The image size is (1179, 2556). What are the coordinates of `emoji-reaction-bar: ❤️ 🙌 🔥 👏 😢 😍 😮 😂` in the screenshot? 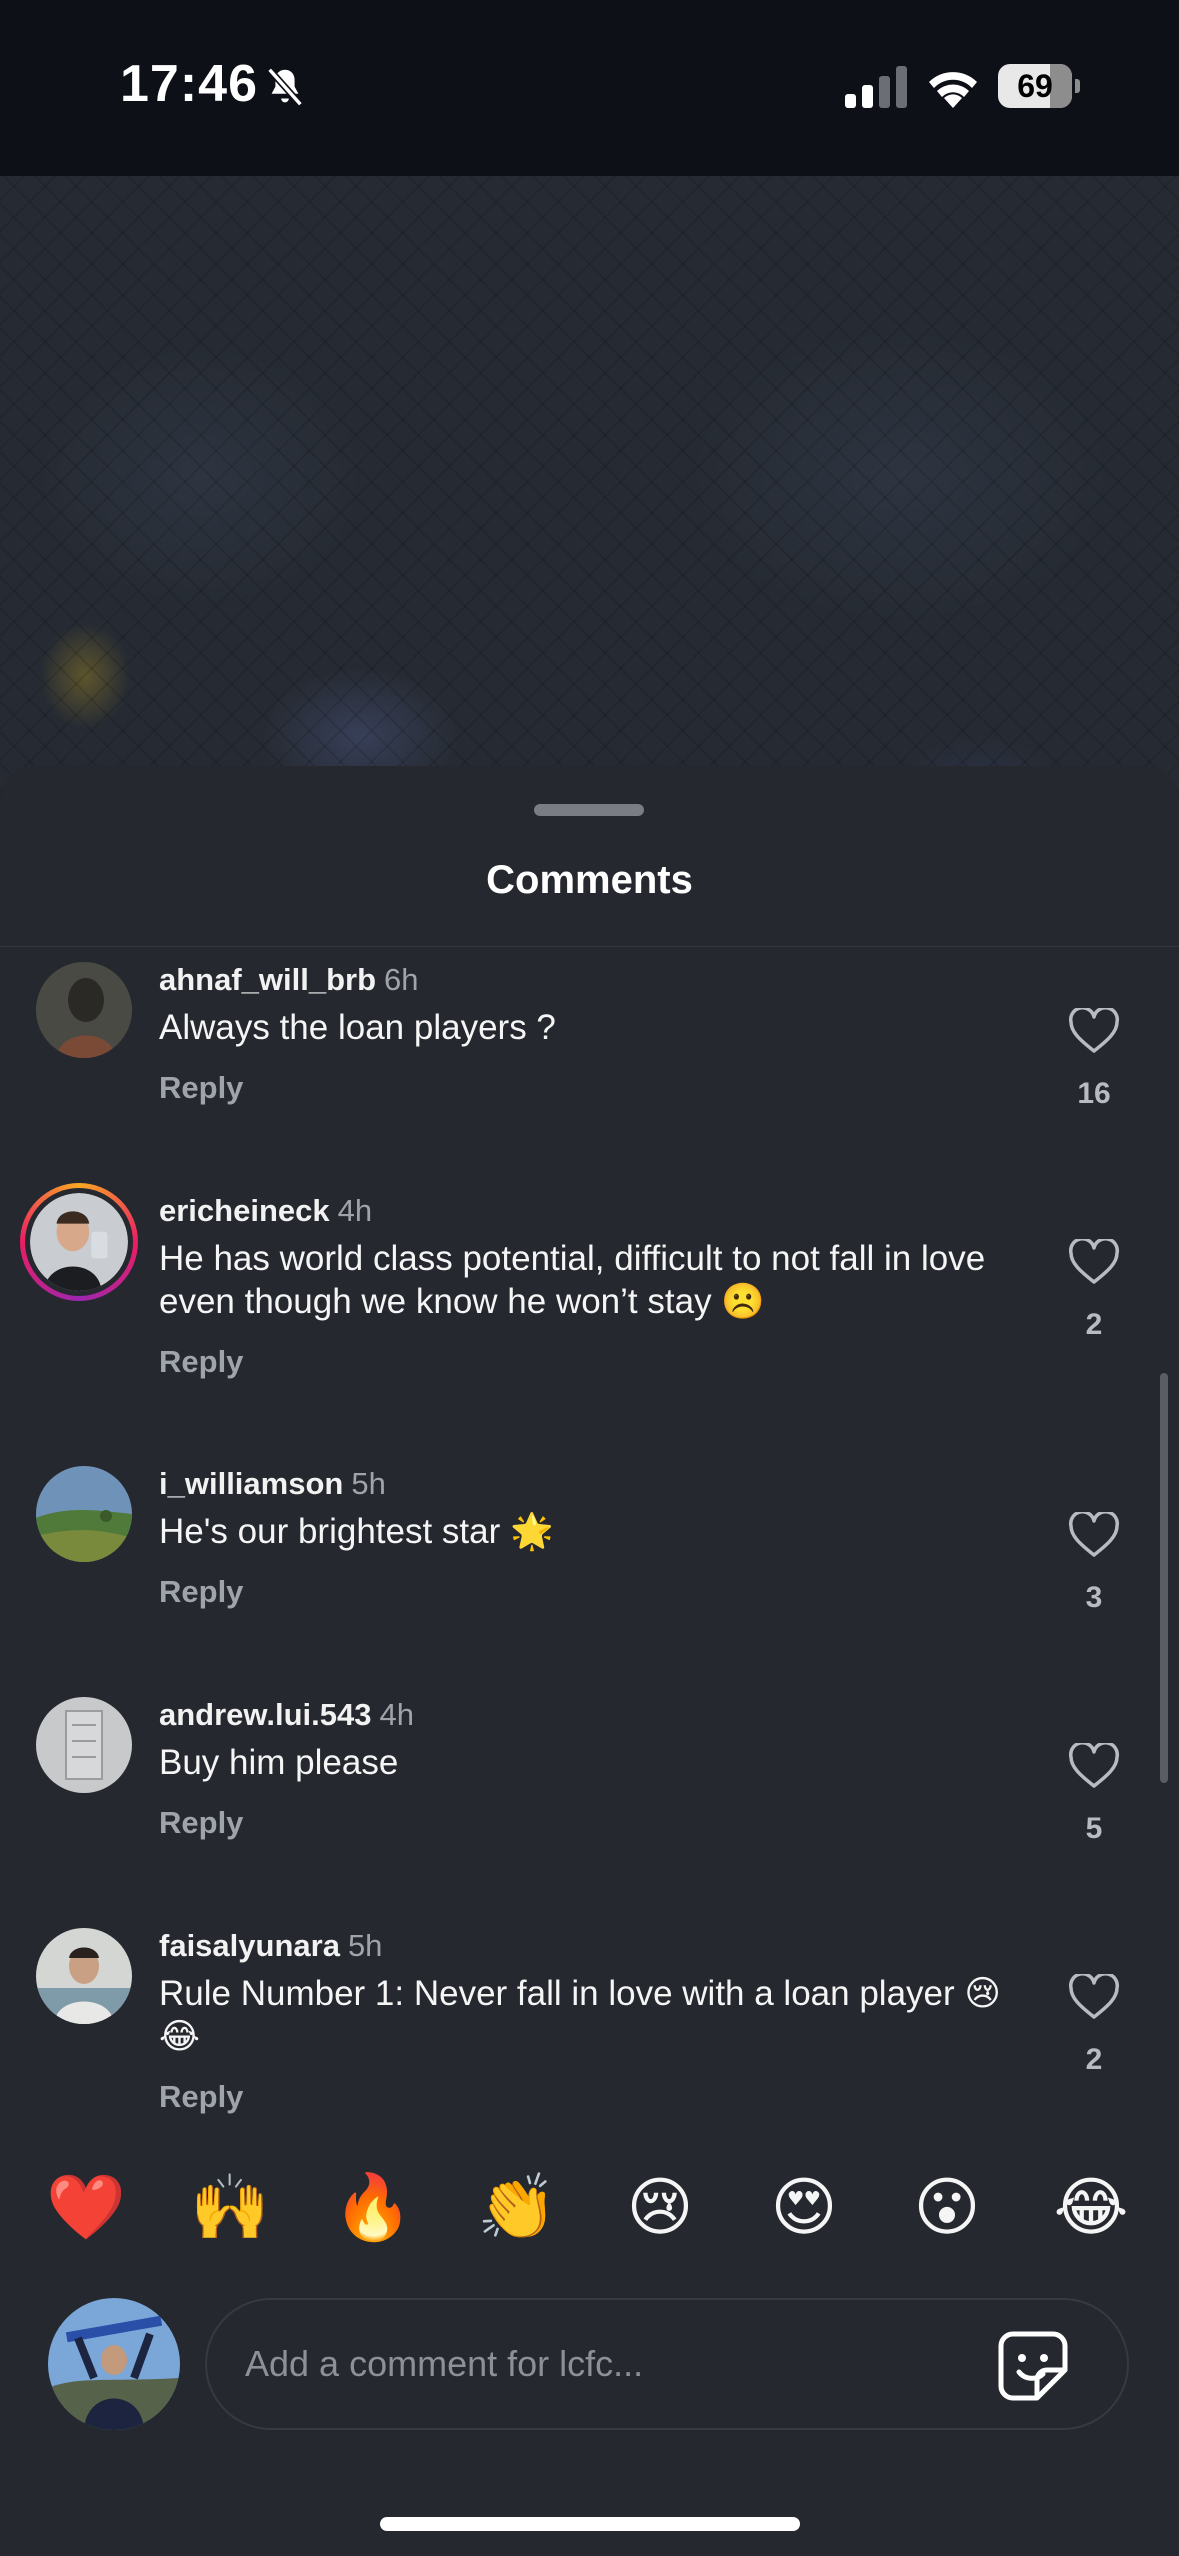 It's located at (589, 2209).